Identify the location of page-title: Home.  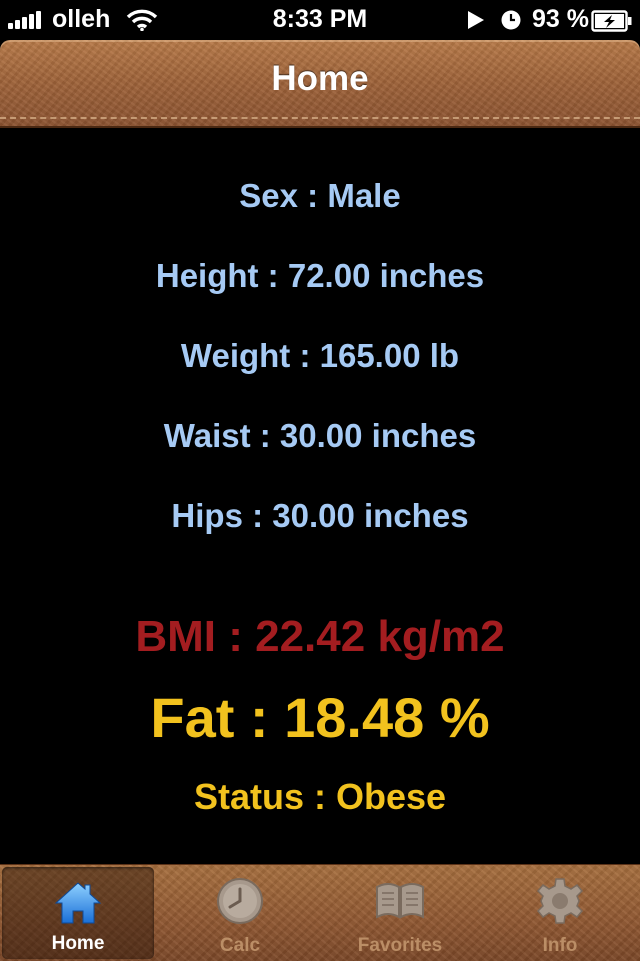
(320, 78).